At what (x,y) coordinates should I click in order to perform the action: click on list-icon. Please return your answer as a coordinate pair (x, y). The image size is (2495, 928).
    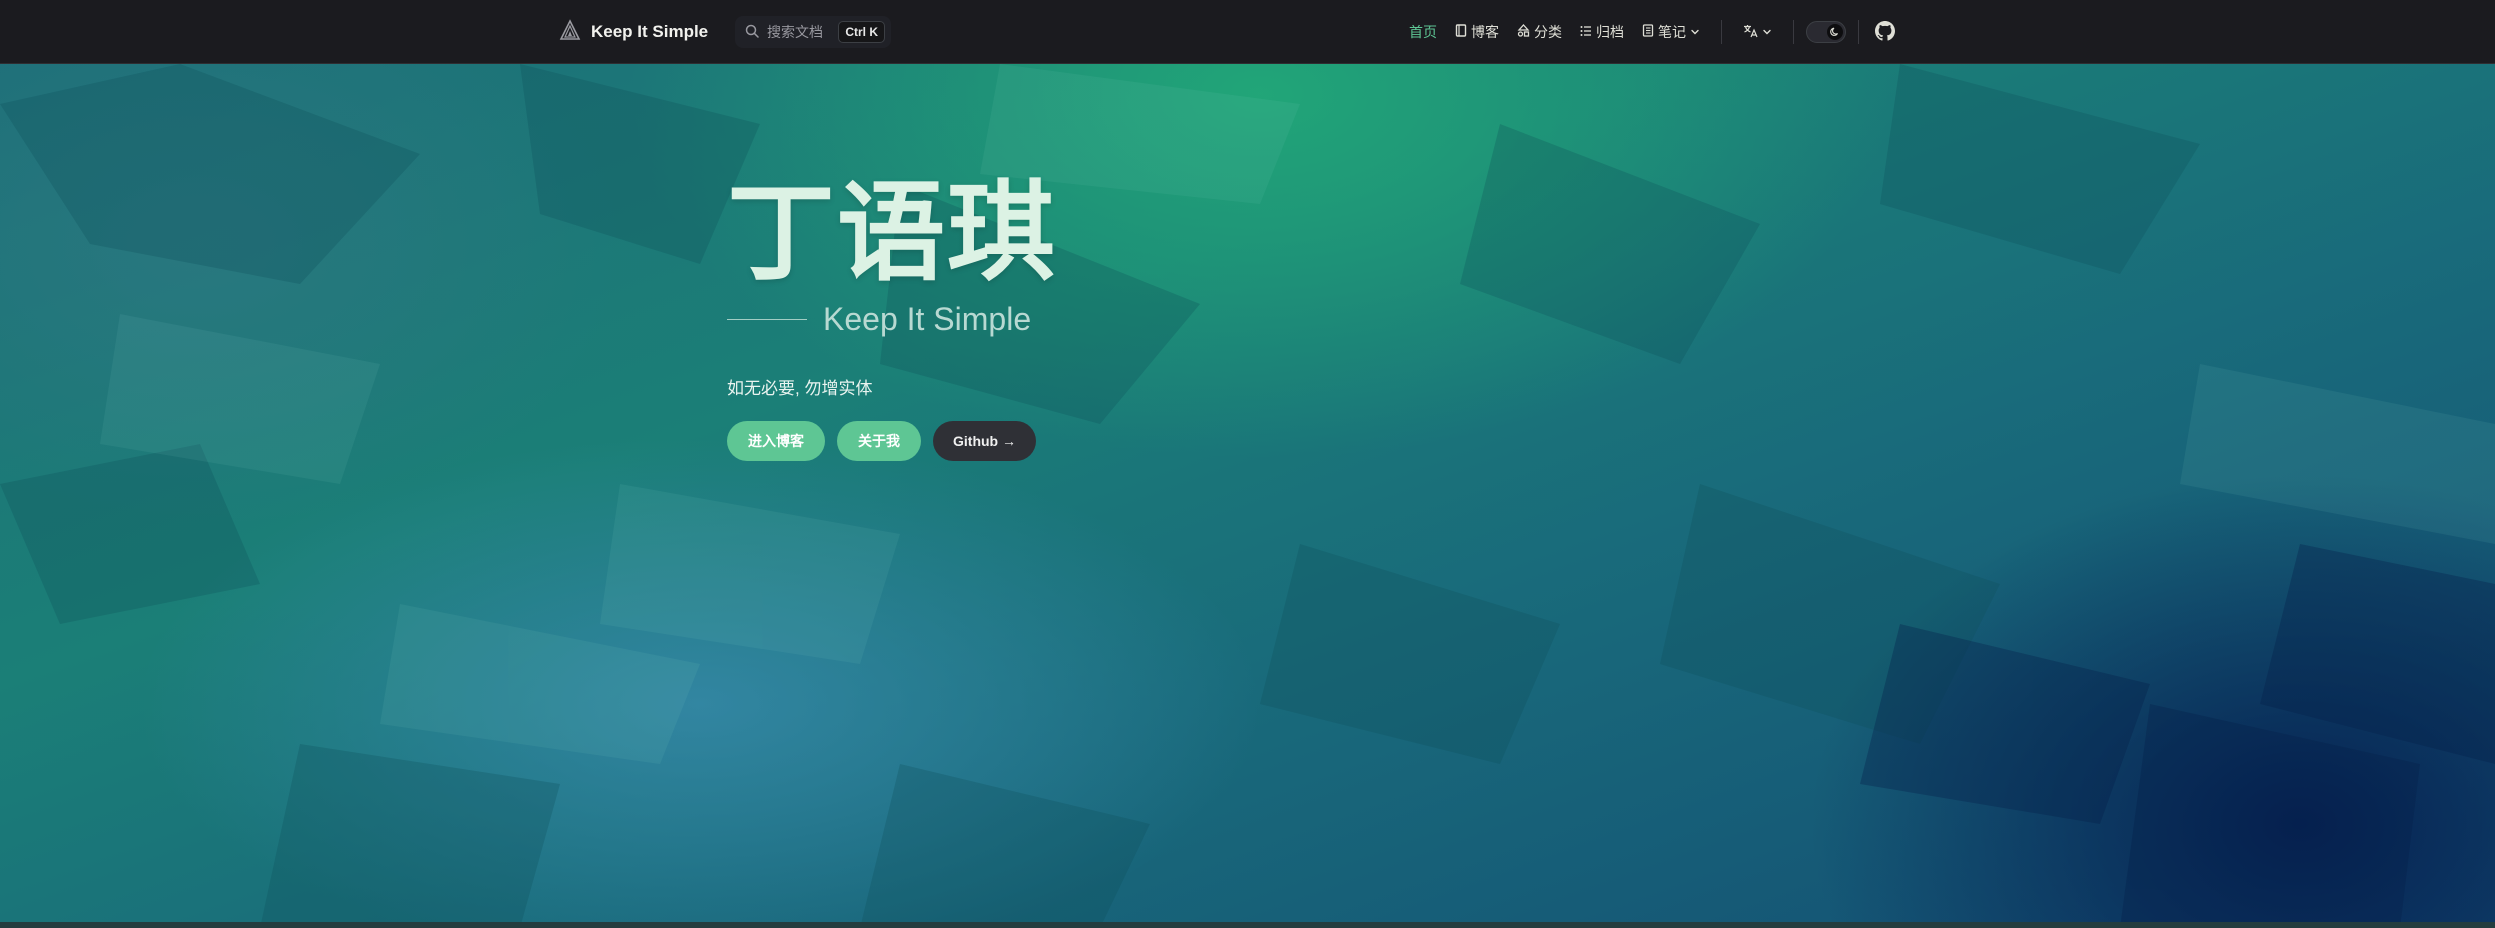
    Looking at the image, I should click on (1586, 32).